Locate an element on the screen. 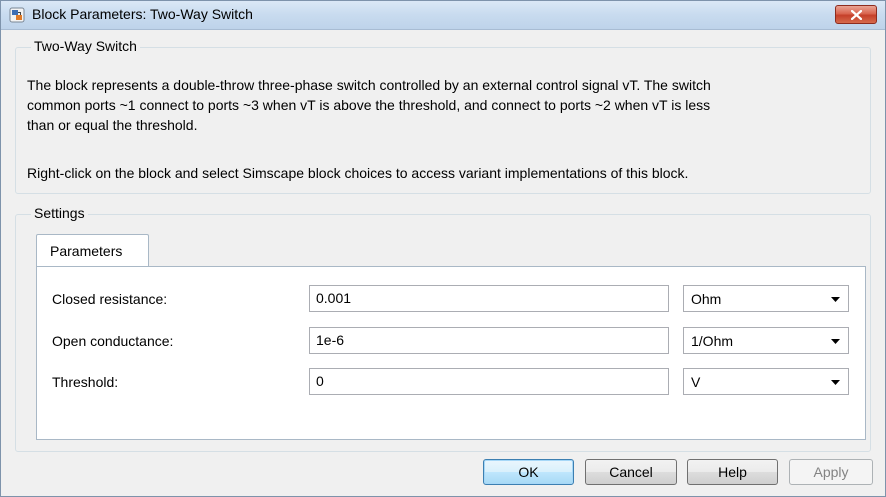  close-button is located at coordinates (856, 14).